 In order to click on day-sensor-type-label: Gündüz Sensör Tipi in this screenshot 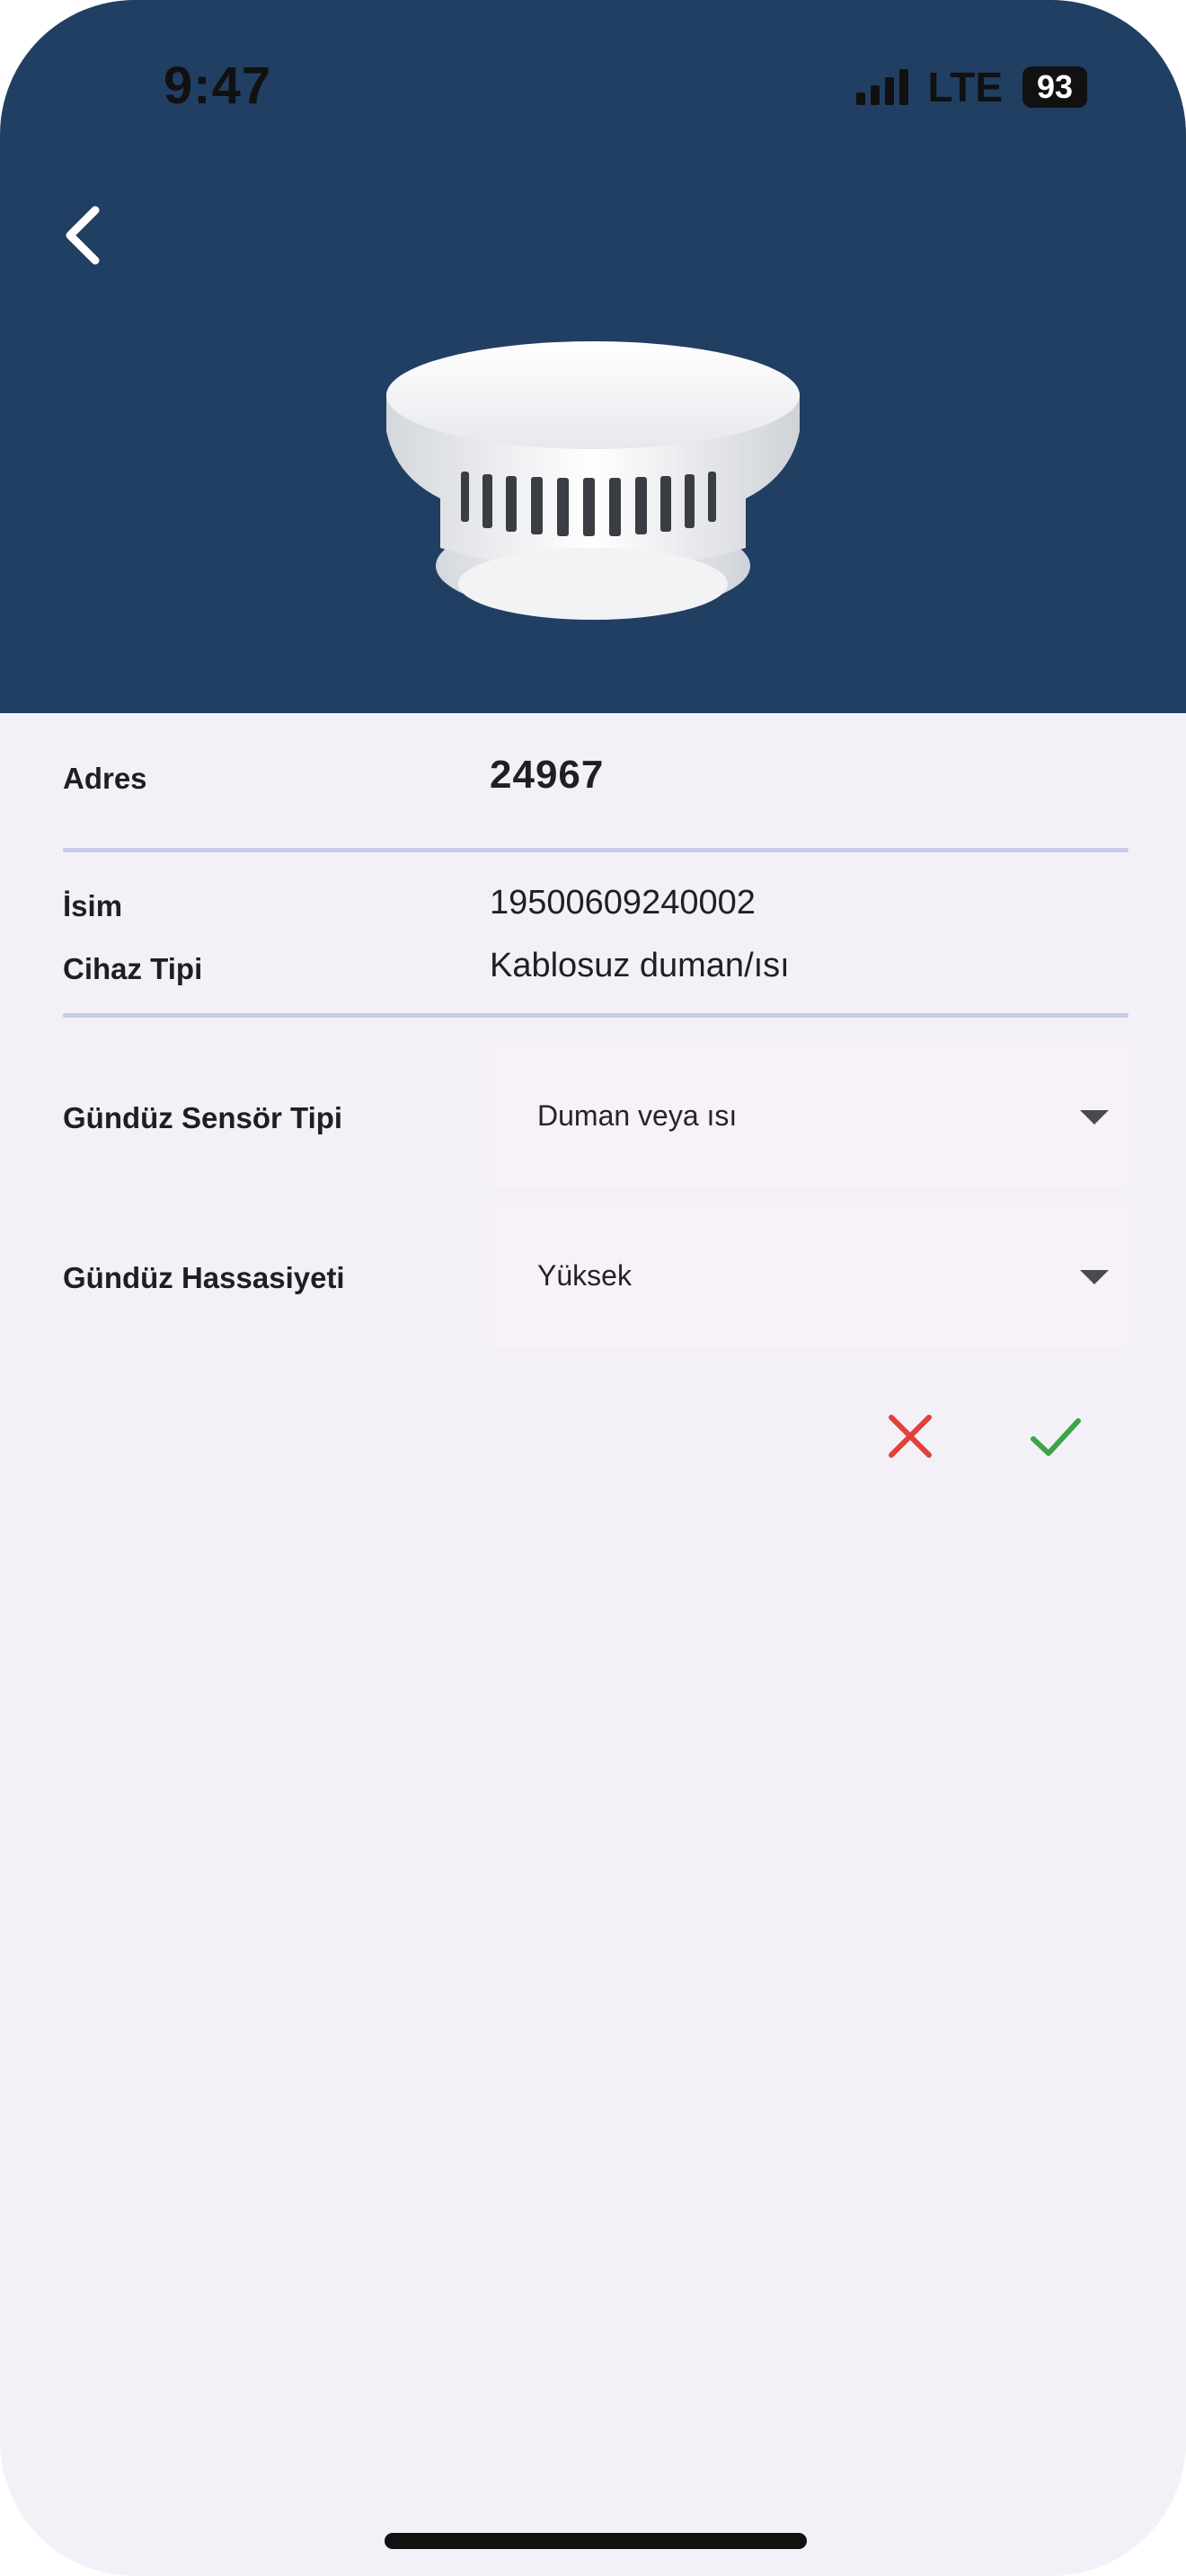, I will do `click(203, 1117)`.